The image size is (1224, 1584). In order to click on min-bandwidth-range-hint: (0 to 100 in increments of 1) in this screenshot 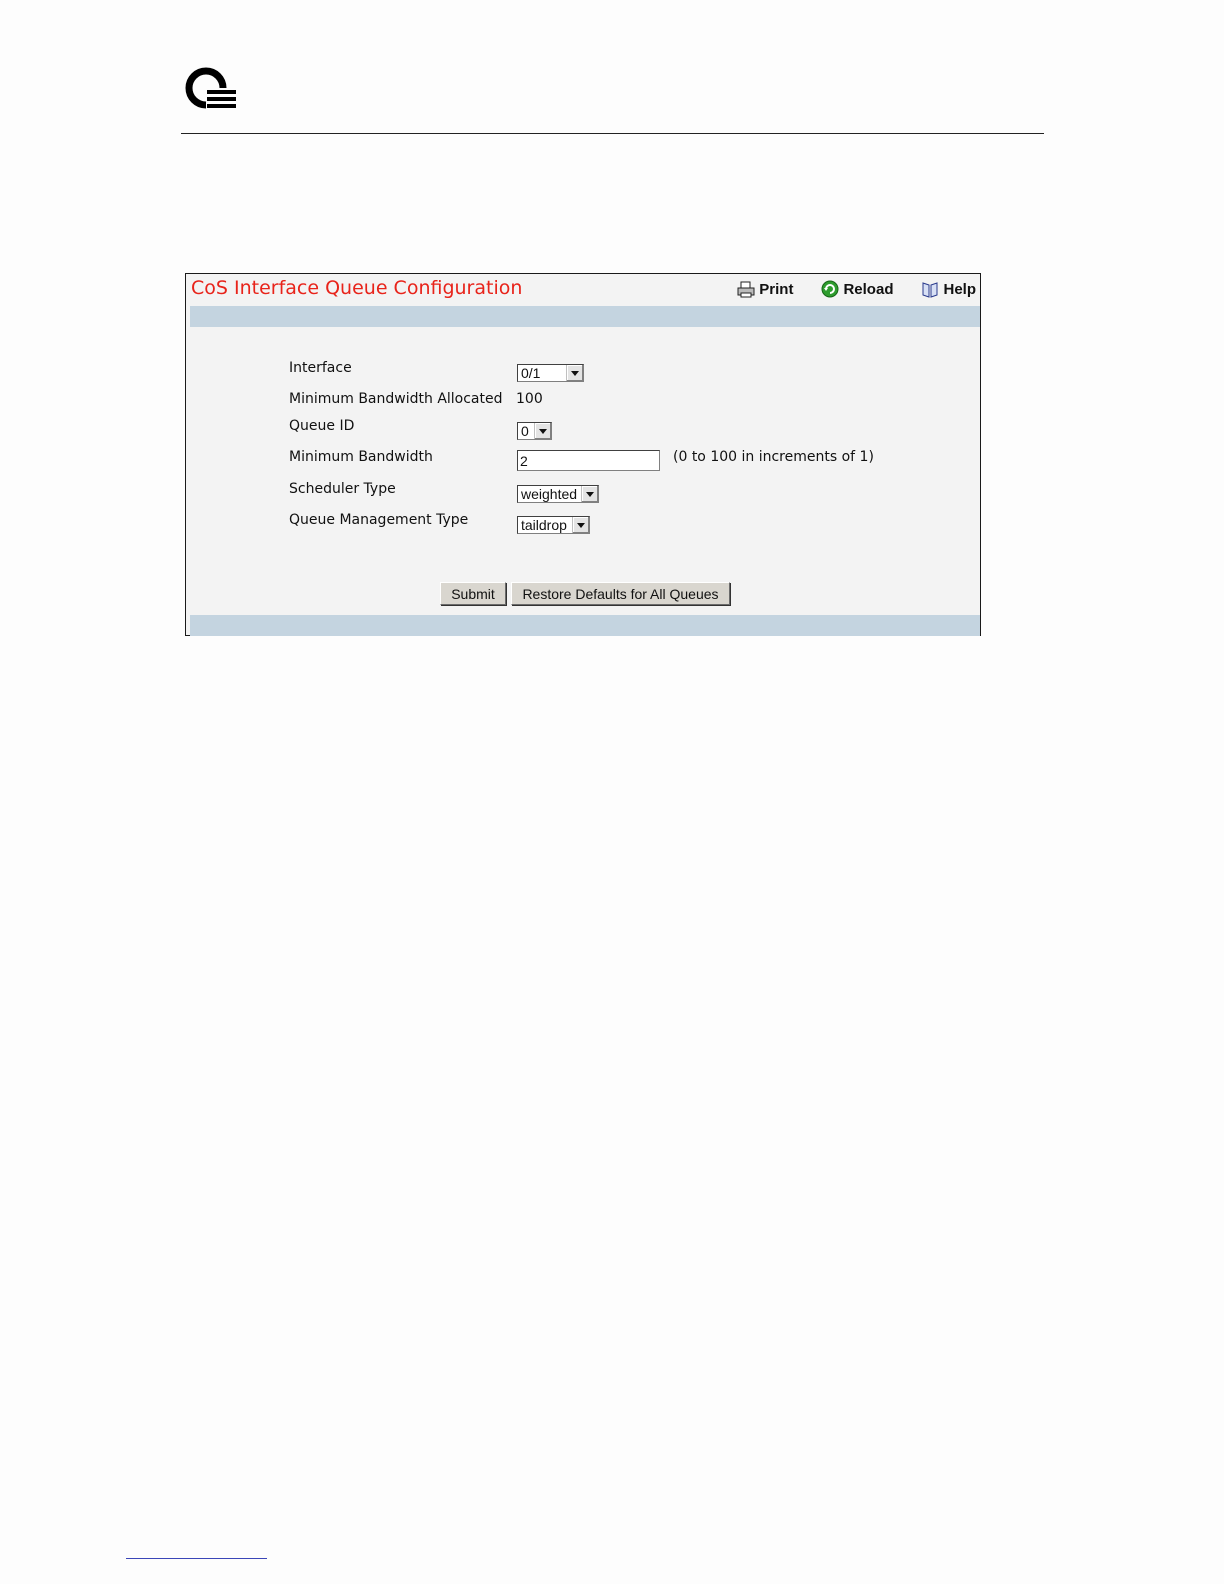, I will do `click(773, 457)`.